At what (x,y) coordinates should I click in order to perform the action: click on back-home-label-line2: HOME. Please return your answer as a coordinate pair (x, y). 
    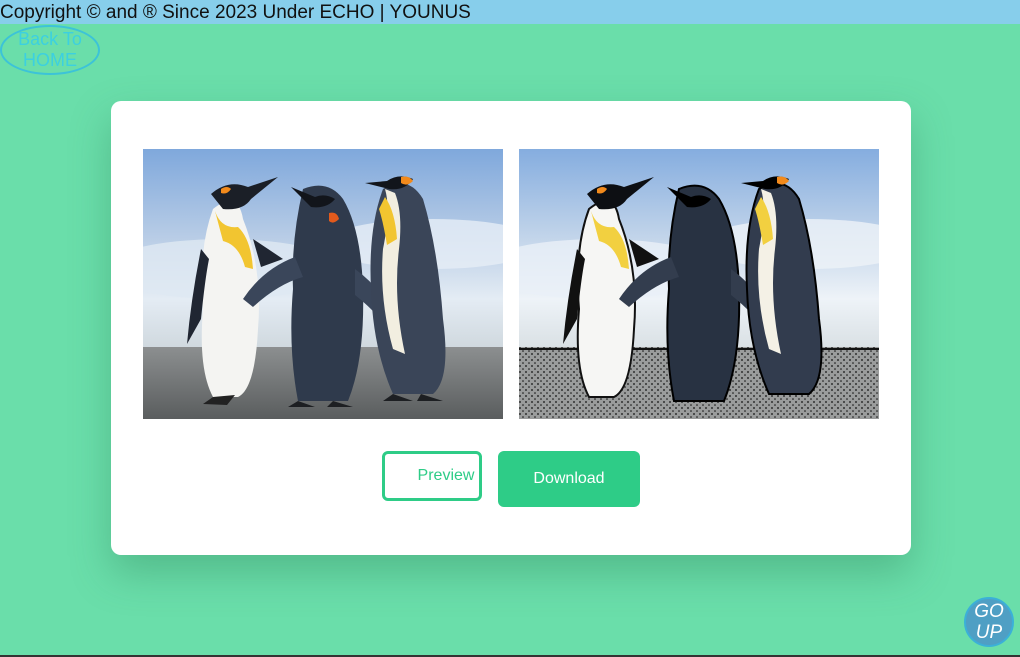
    Looking at the image, I should click on (49, 60).